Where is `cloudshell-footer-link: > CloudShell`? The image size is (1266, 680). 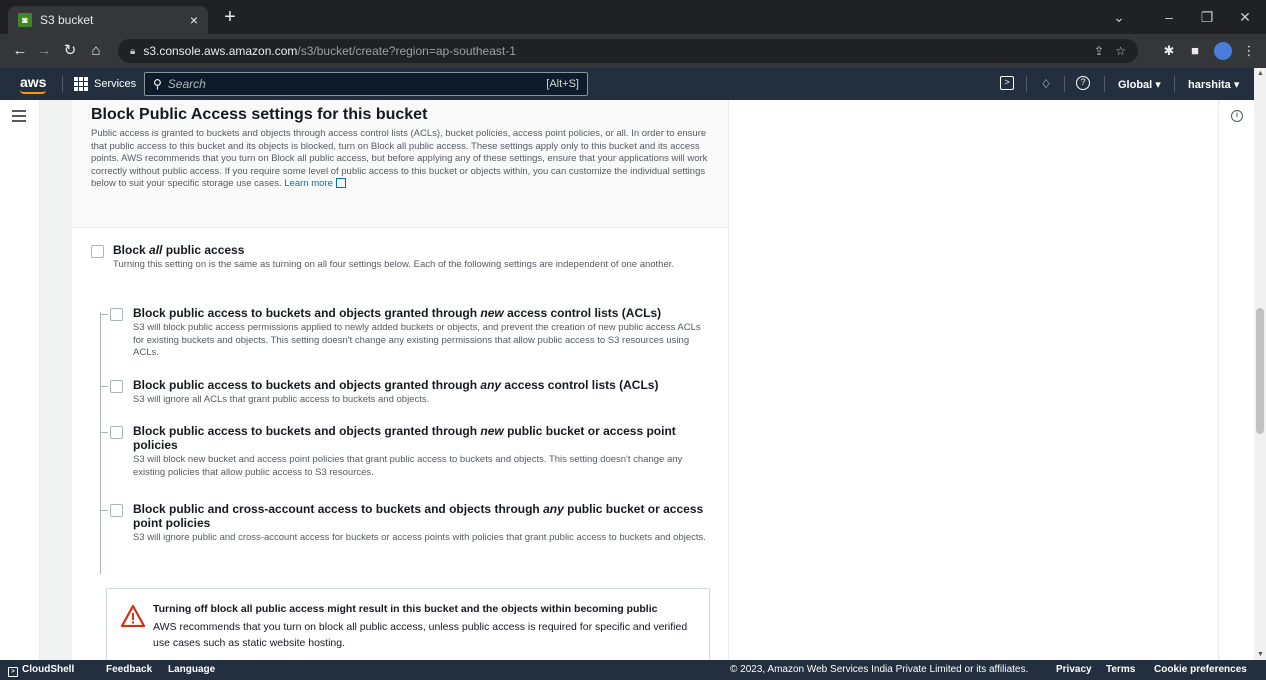
cloudshell-footer-link: > CloudShell is located at coordinates (41, 670).